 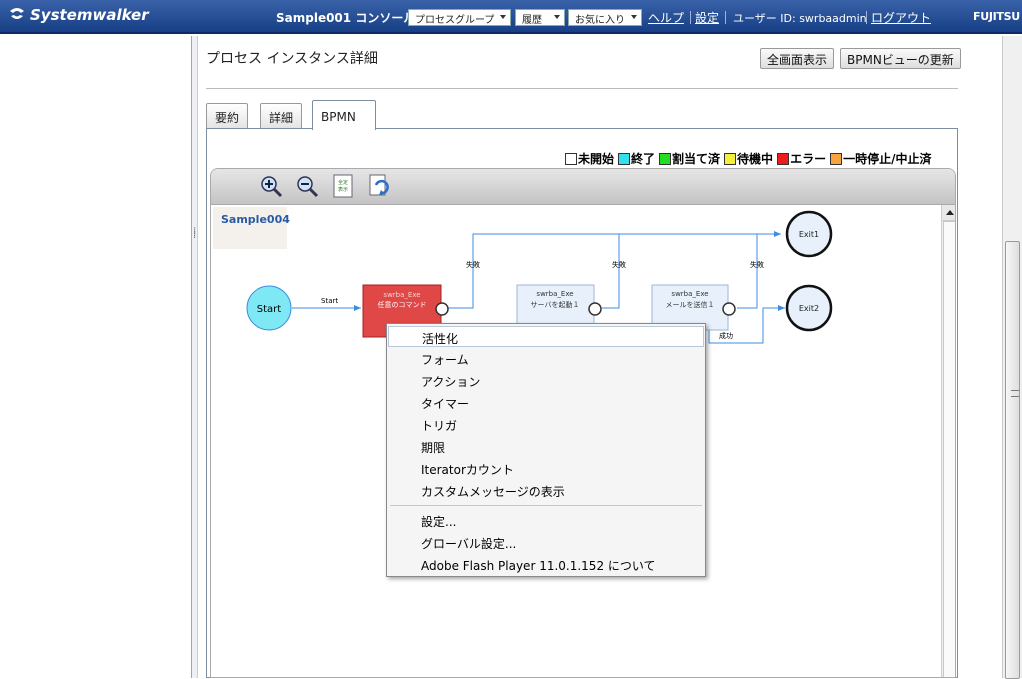 What do you see at coordinates (546, 336) in the screenshot?
I see `menu-item-activate: 活性化` at bounding box center [546, 336].